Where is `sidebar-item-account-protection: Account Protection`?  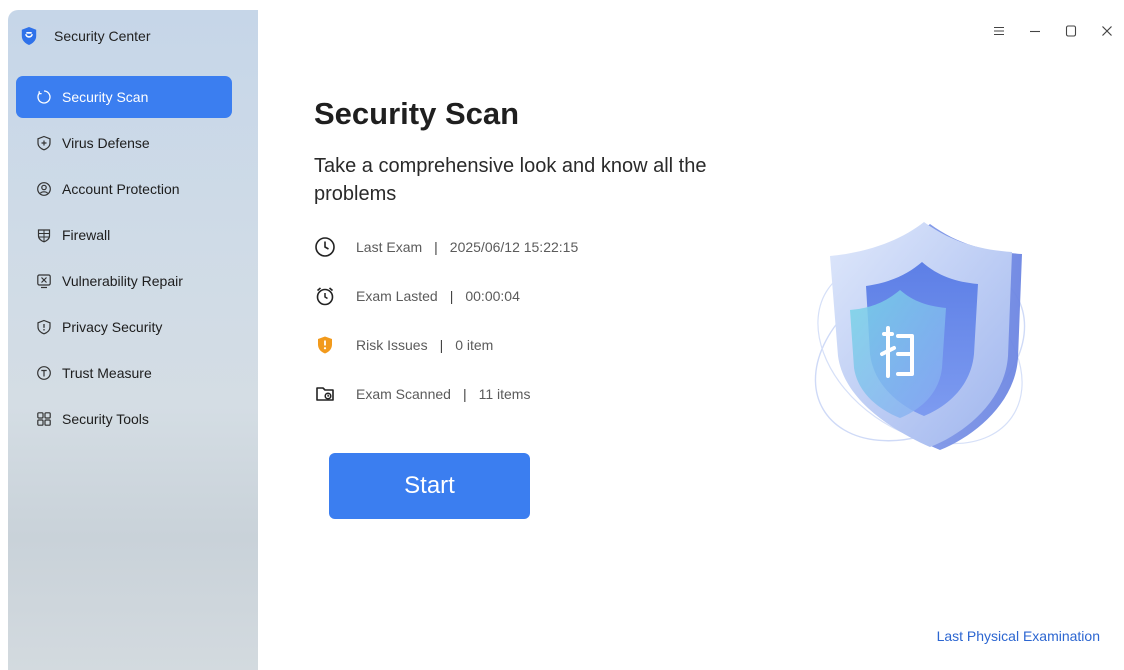
sidebar-item-account-protection: Account Protection is located at coordinates (124, 189).